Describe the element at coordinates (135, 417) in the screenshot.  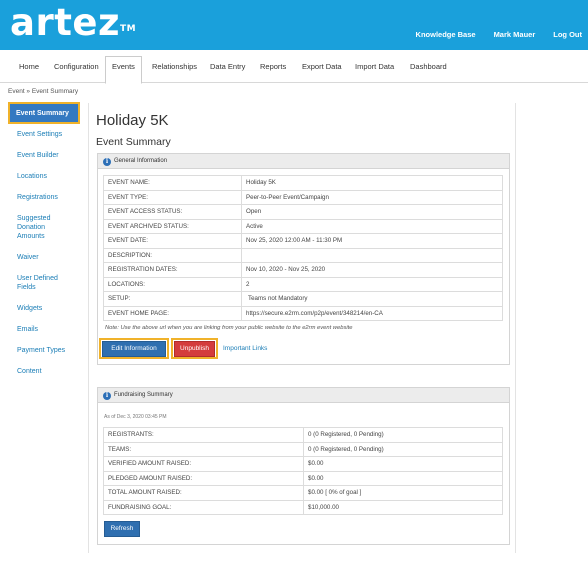
I see `as-of-timestamp: As of Dec 3, 2020 03:45 PM` at that location.